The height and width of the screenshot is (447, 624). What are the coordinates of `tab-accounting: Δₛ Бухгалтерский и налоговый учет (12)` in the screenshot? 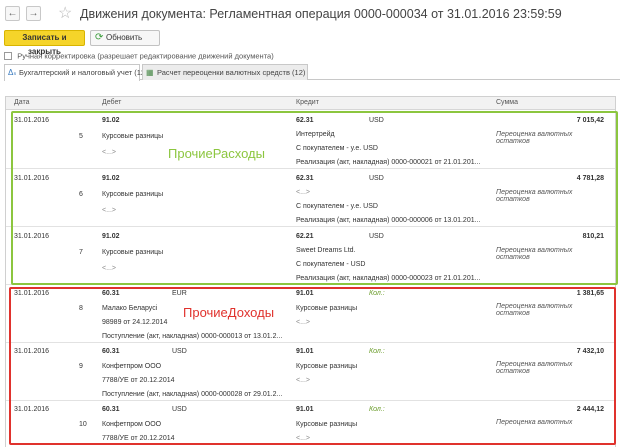 It's located at (76, 72).